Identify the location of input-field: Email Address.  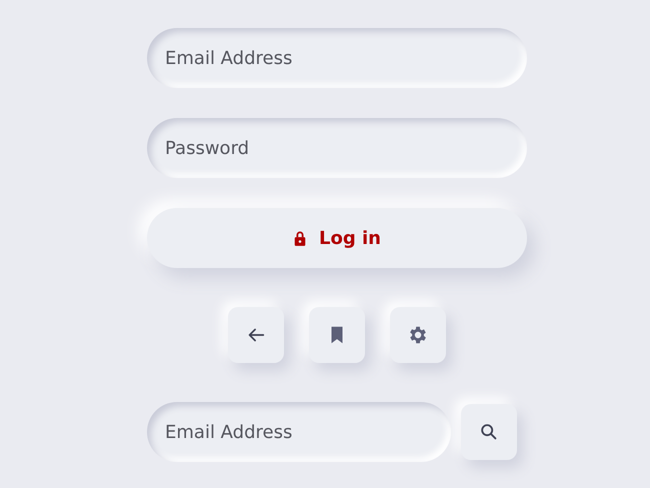
(337, 58).